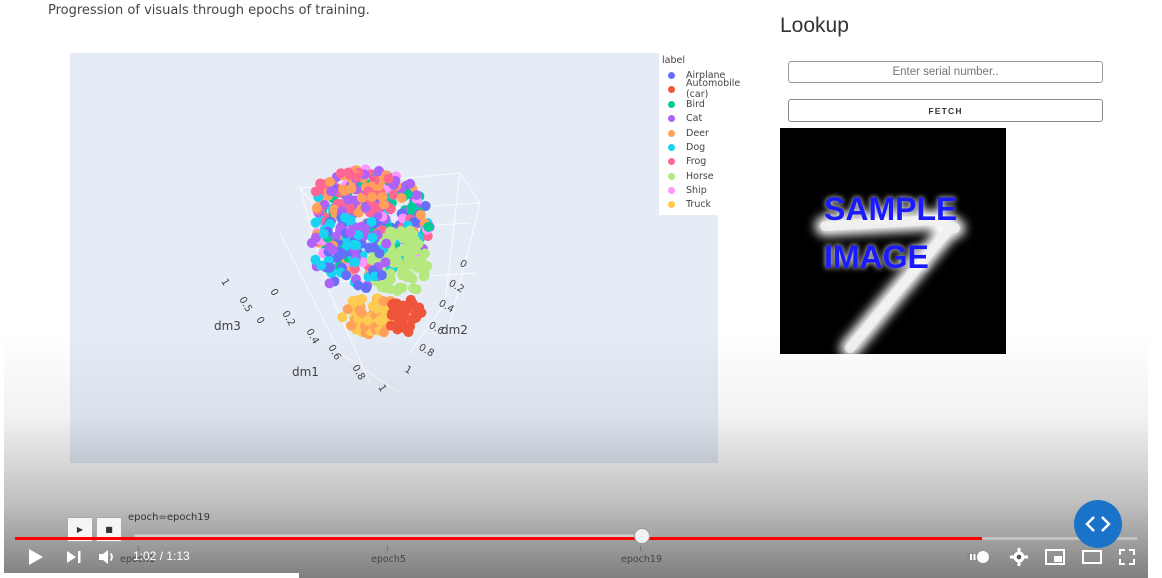 This screenshot has height=578, width=1162. I want to click on fetch-button: FETCH, so click(945, 110).